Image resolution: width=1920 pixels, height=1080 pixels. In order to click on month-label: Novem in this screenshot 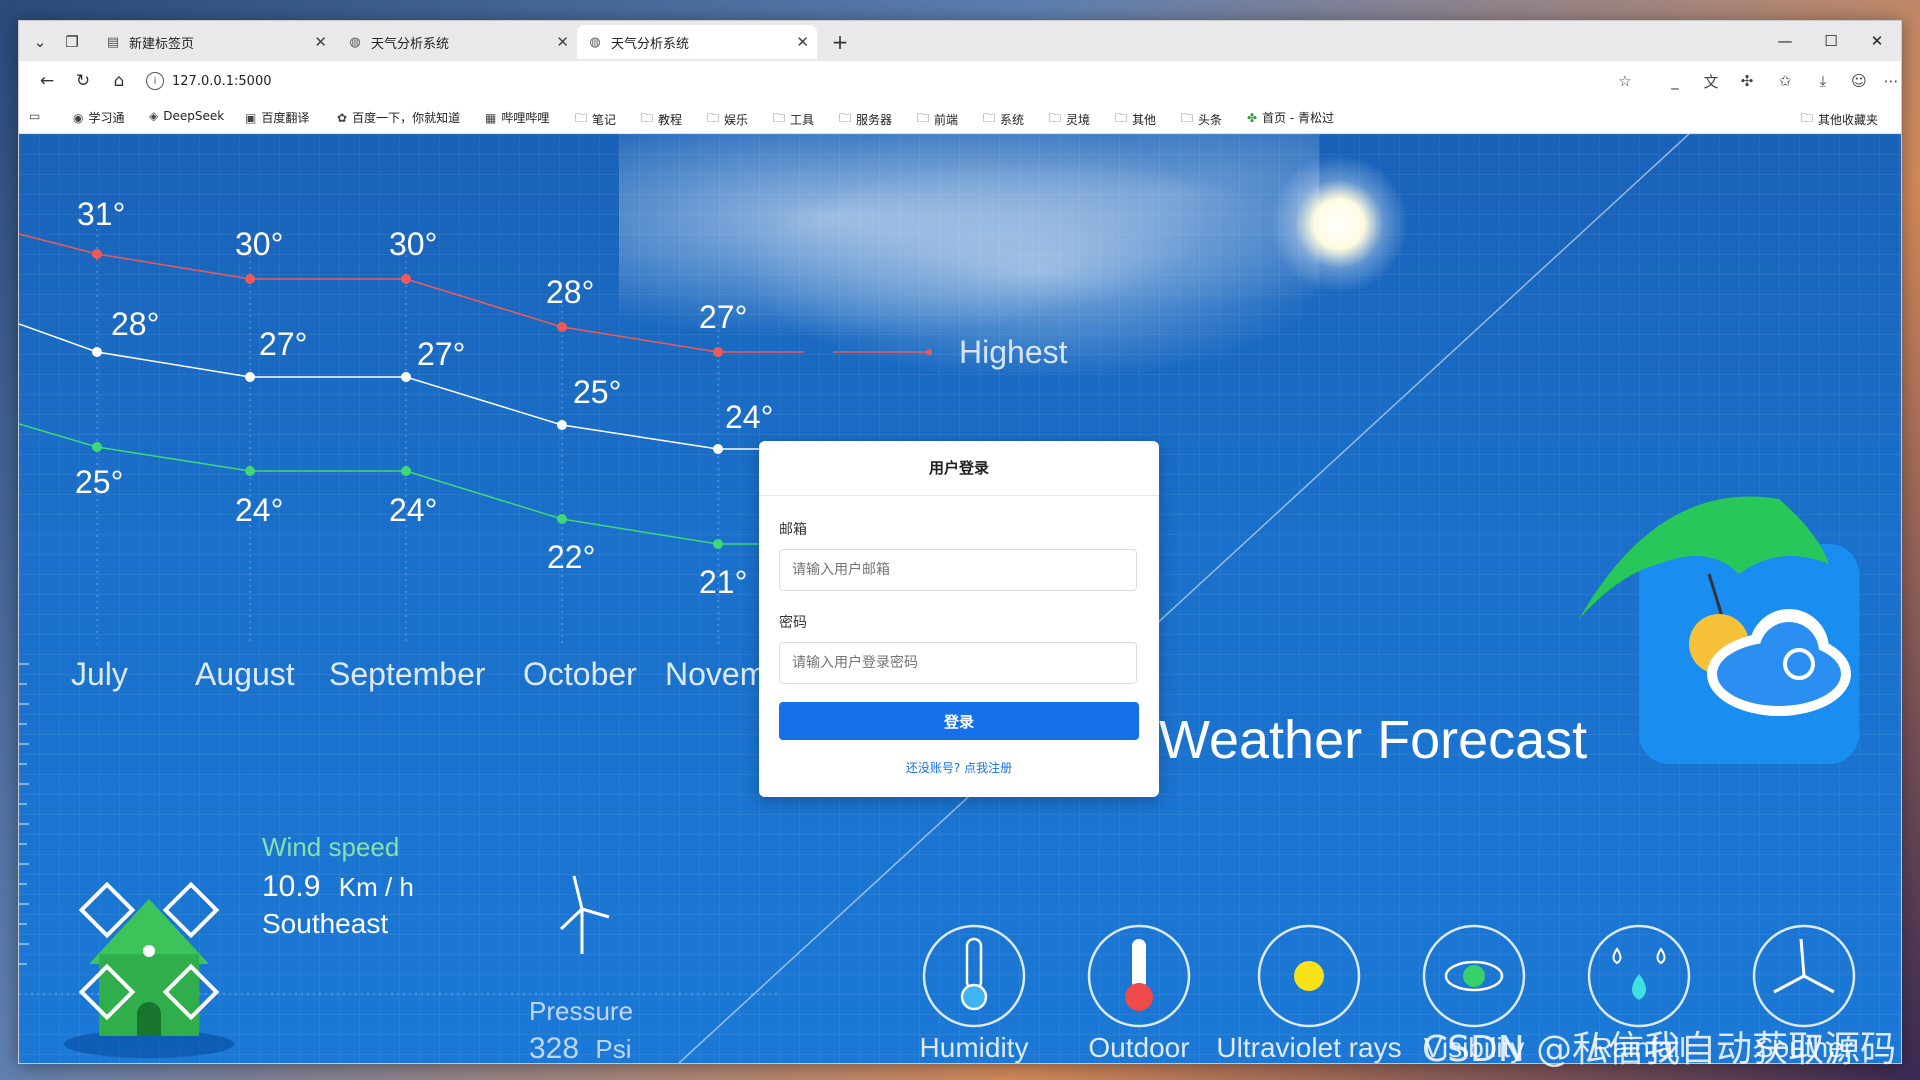, I will do `click(716, 674)`.